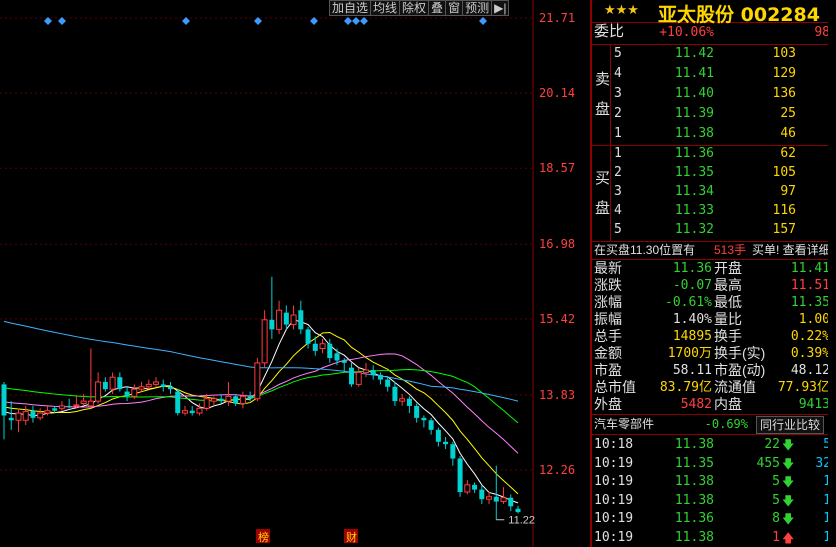 The image size is (836, 547). Describe the element at coordinates (694, 518) in the screenshot. I see `tick-price: 11.36` at that location.